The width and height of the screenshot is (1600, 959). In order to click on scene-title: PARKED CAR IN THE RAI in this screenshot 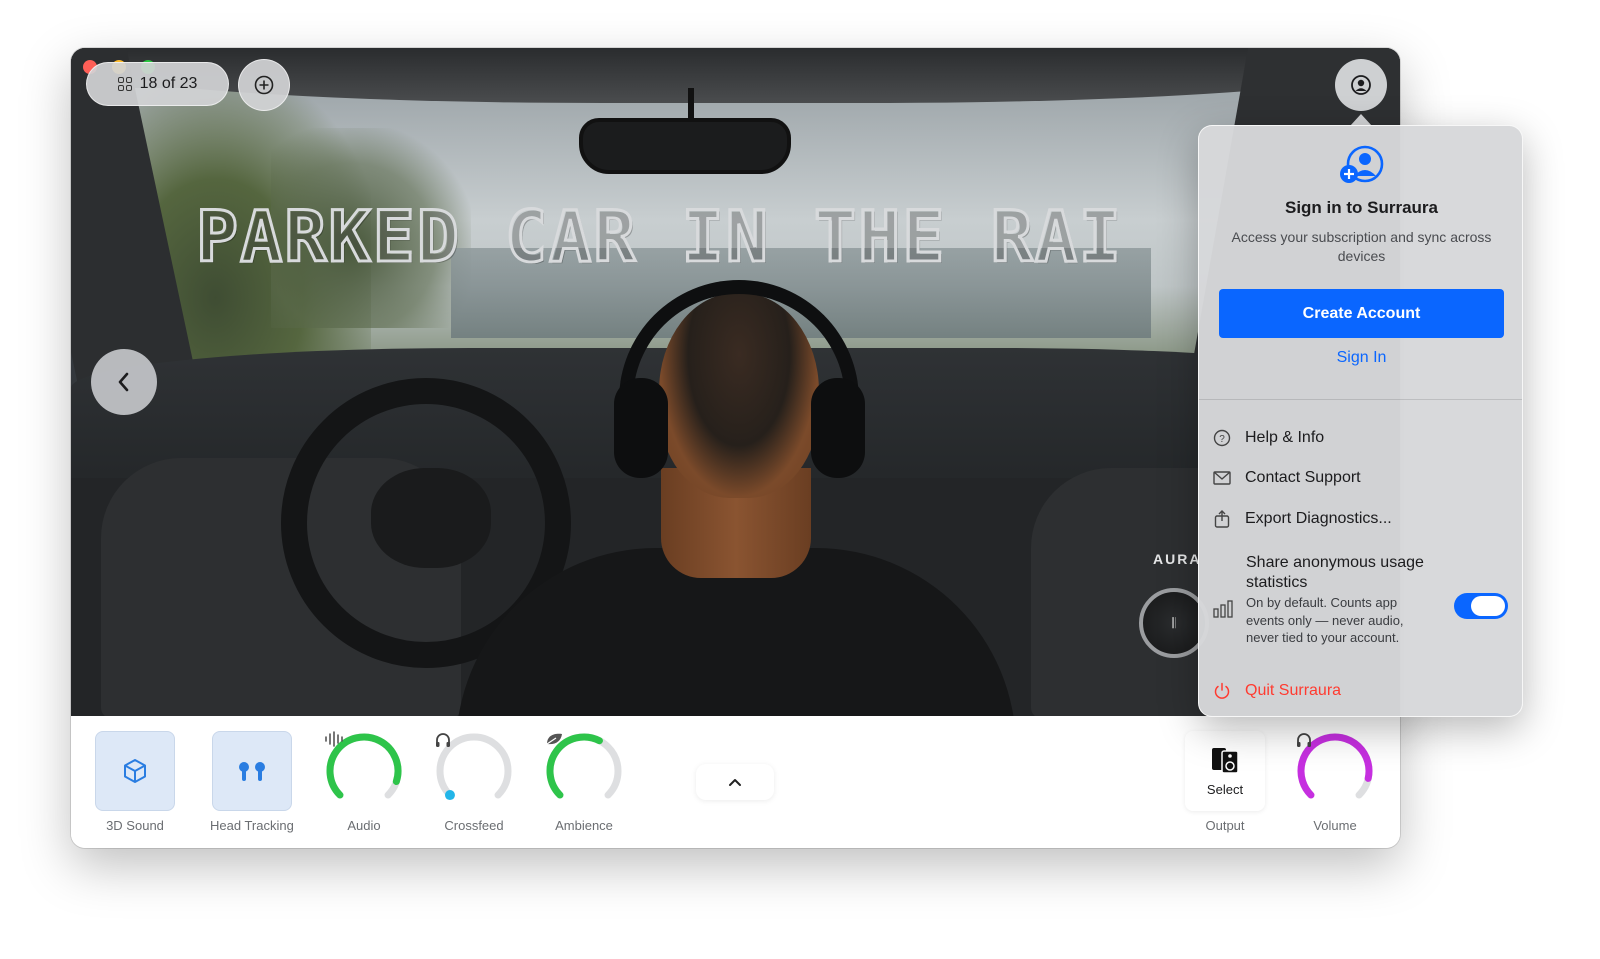, I will do `click(659, 237)`.